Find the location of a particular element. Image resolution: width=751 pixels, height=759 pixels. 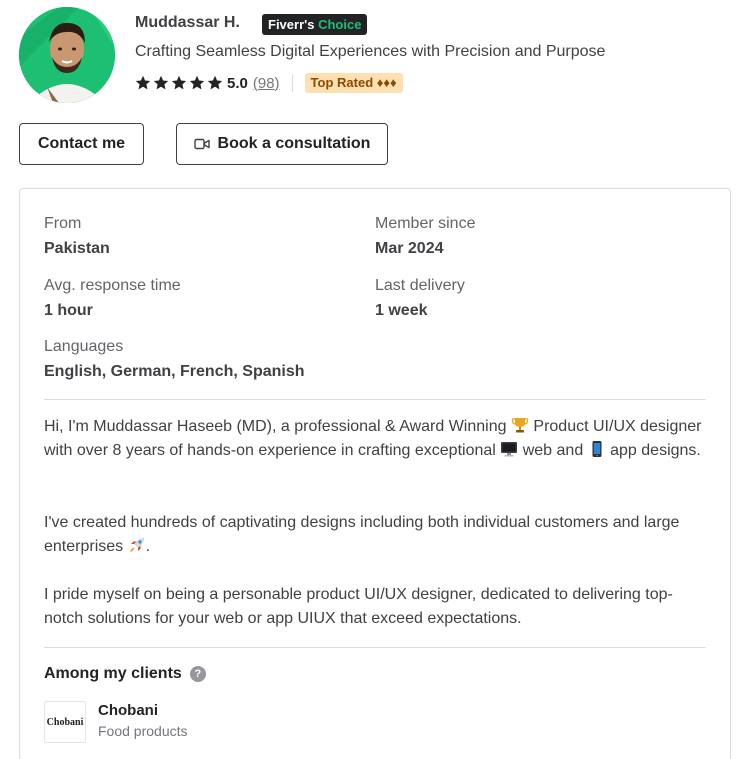

rating-score: 5.0 is located at coordinates (237, 83).